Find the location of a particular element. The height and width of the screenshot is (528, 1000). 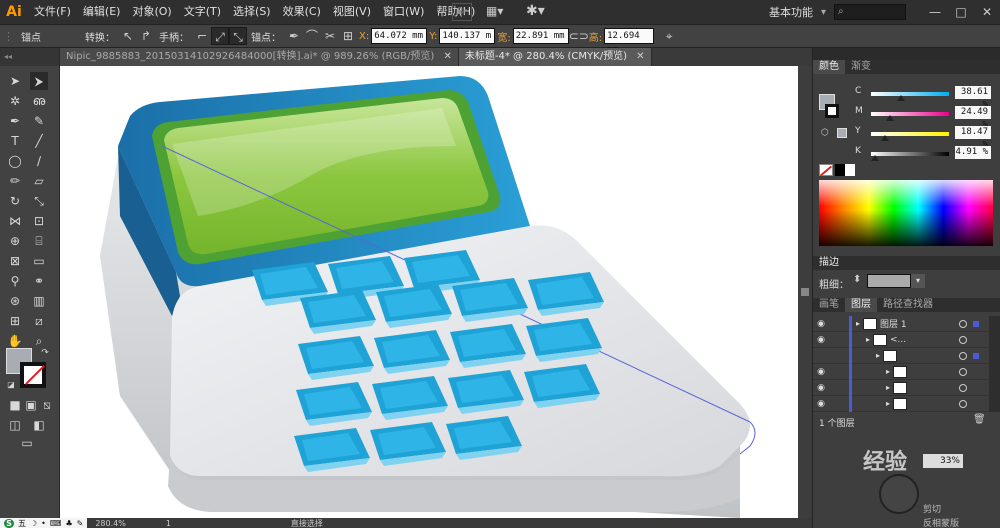

stroke-title: 描边 is located at coordinates (829, 262).